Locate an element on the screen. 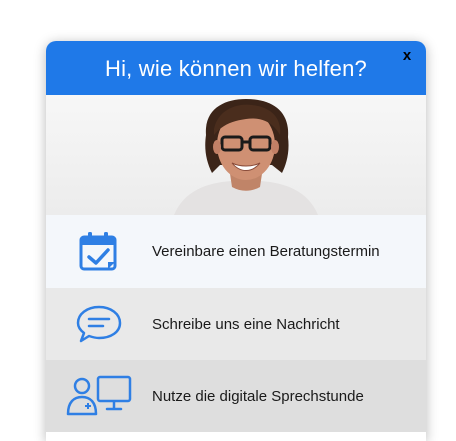 This screenshot has width=456, height=441. option-message-label: Schreibe uns eine Nachricht is located at coordinates (246, 324).